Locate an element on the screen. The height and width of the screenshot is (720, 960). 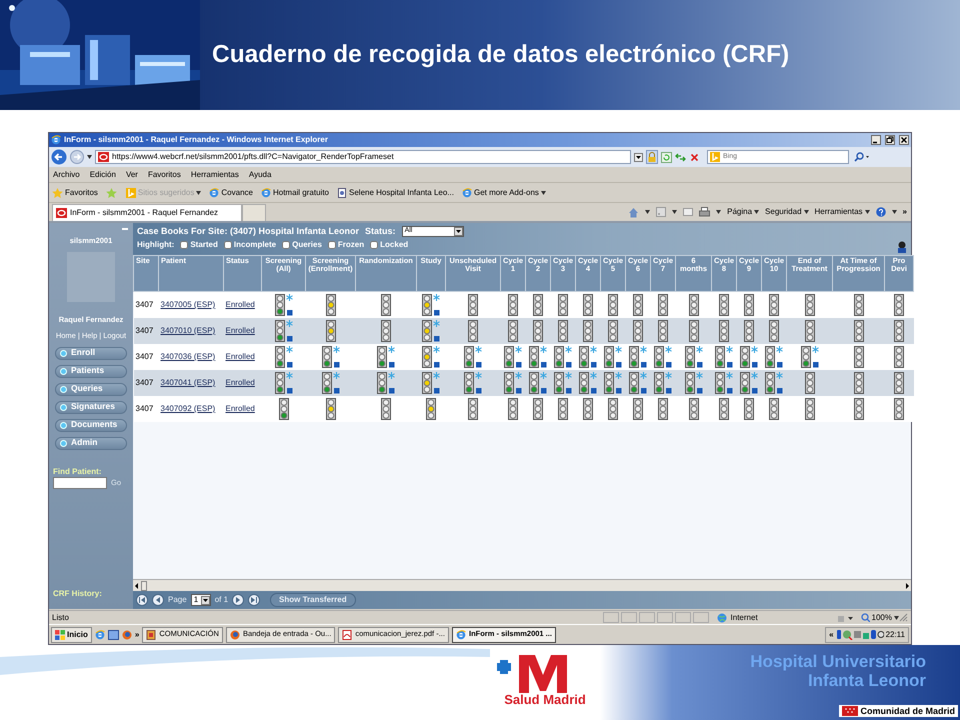
search-button is located at coordinates (861, 157).